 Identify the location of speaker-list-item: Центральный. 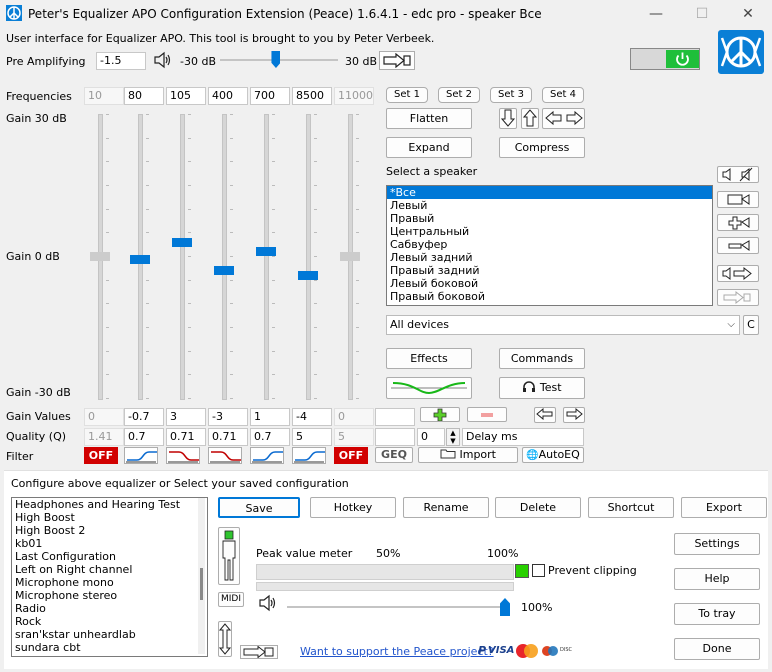
(549, 231).